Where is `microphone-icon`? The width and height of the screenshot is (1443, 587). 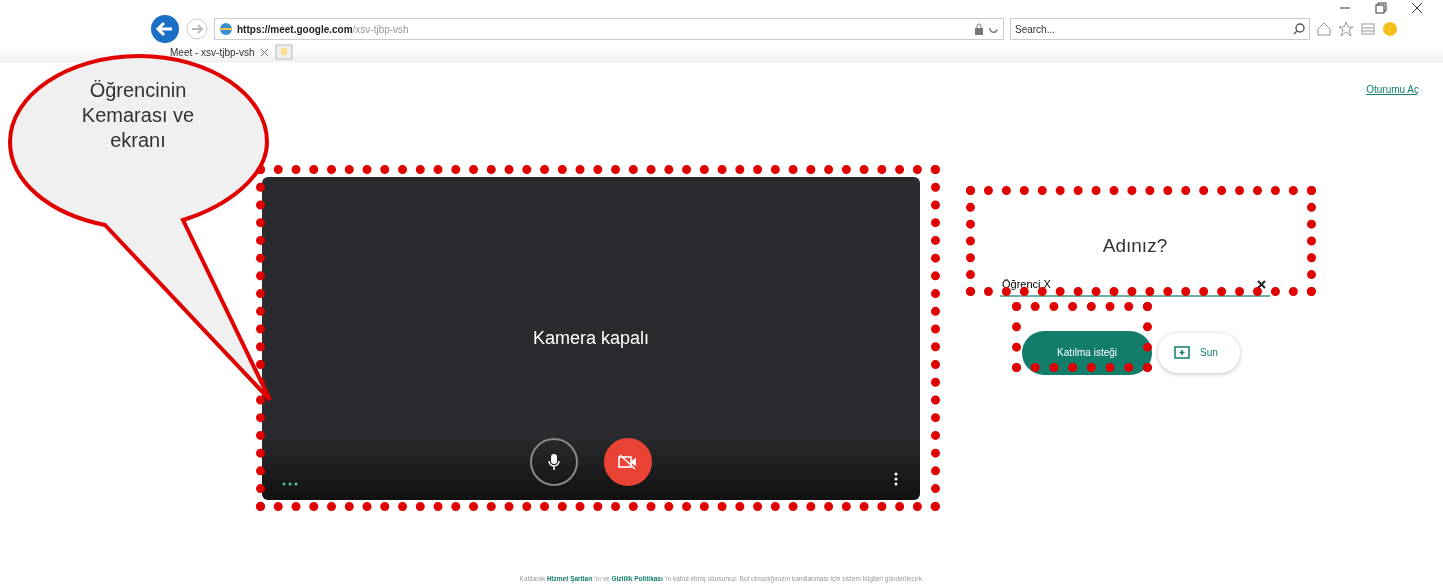 microphone-icon is located at coordinates (554, 462).